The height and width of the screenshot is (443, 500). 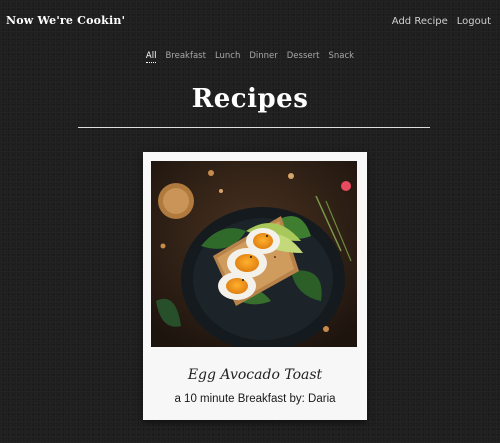 What do you see at coordinates (250, 22) in the screenshot?
I see `top-bar: Now We're Cookin' Add Recipe Logout` at bounding box center [250, 22].